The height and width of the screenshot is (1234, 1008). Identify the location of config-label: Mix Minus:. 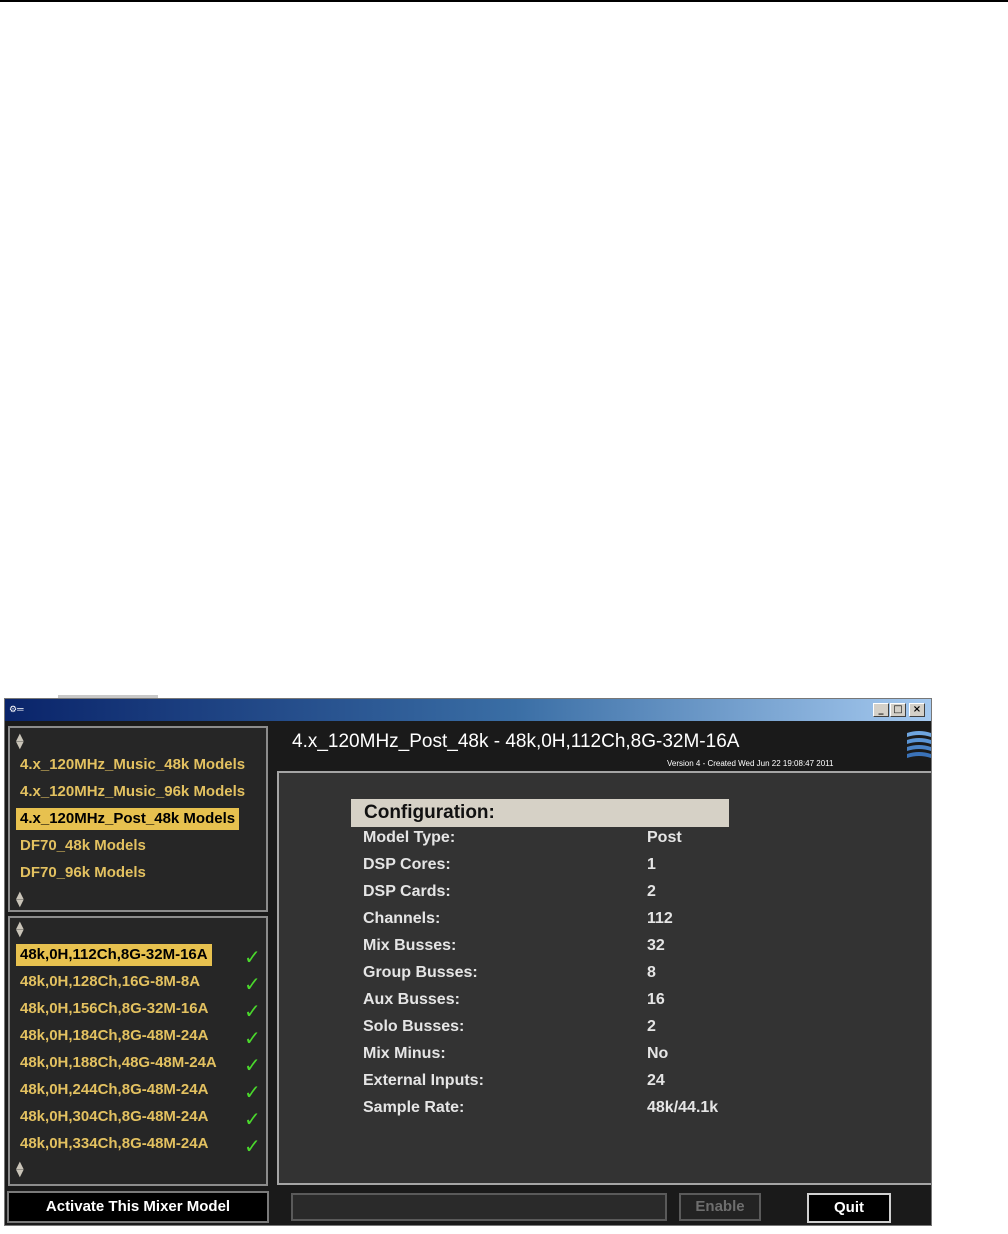
(404, 1053).